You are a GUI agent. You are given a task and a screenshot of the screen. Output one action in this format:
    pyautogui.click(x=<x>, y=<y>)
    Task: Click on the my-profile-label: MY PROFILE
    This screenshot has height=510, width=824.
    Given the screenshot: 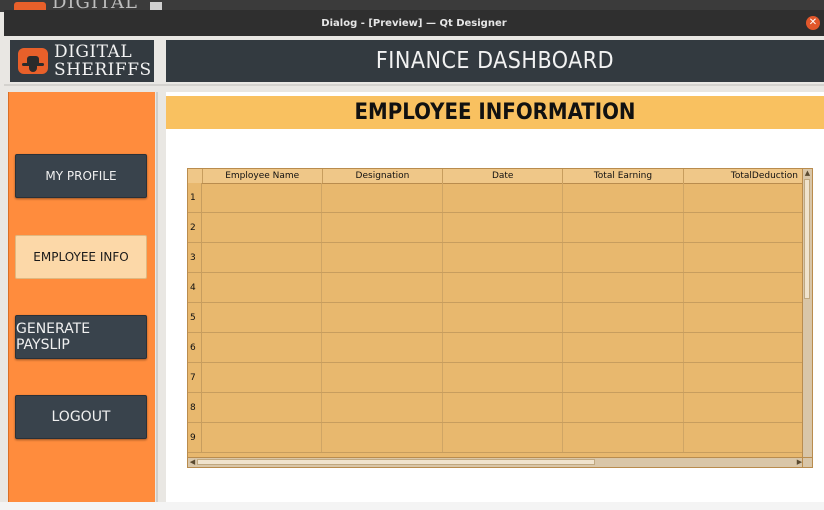 What is the action you would take?
    pyautogui.click(x=81, y=176)
    